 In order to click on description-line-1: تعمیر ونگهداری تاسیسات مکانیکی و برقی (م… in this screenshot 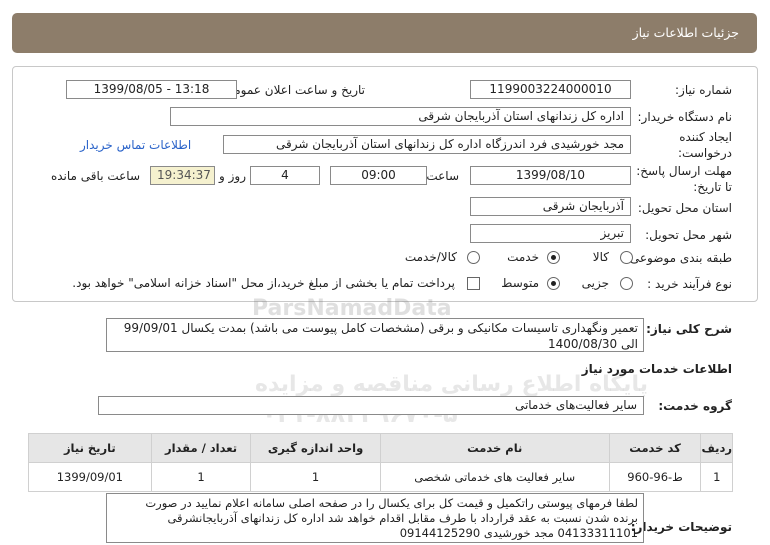, I will do `click(380, 328)`.